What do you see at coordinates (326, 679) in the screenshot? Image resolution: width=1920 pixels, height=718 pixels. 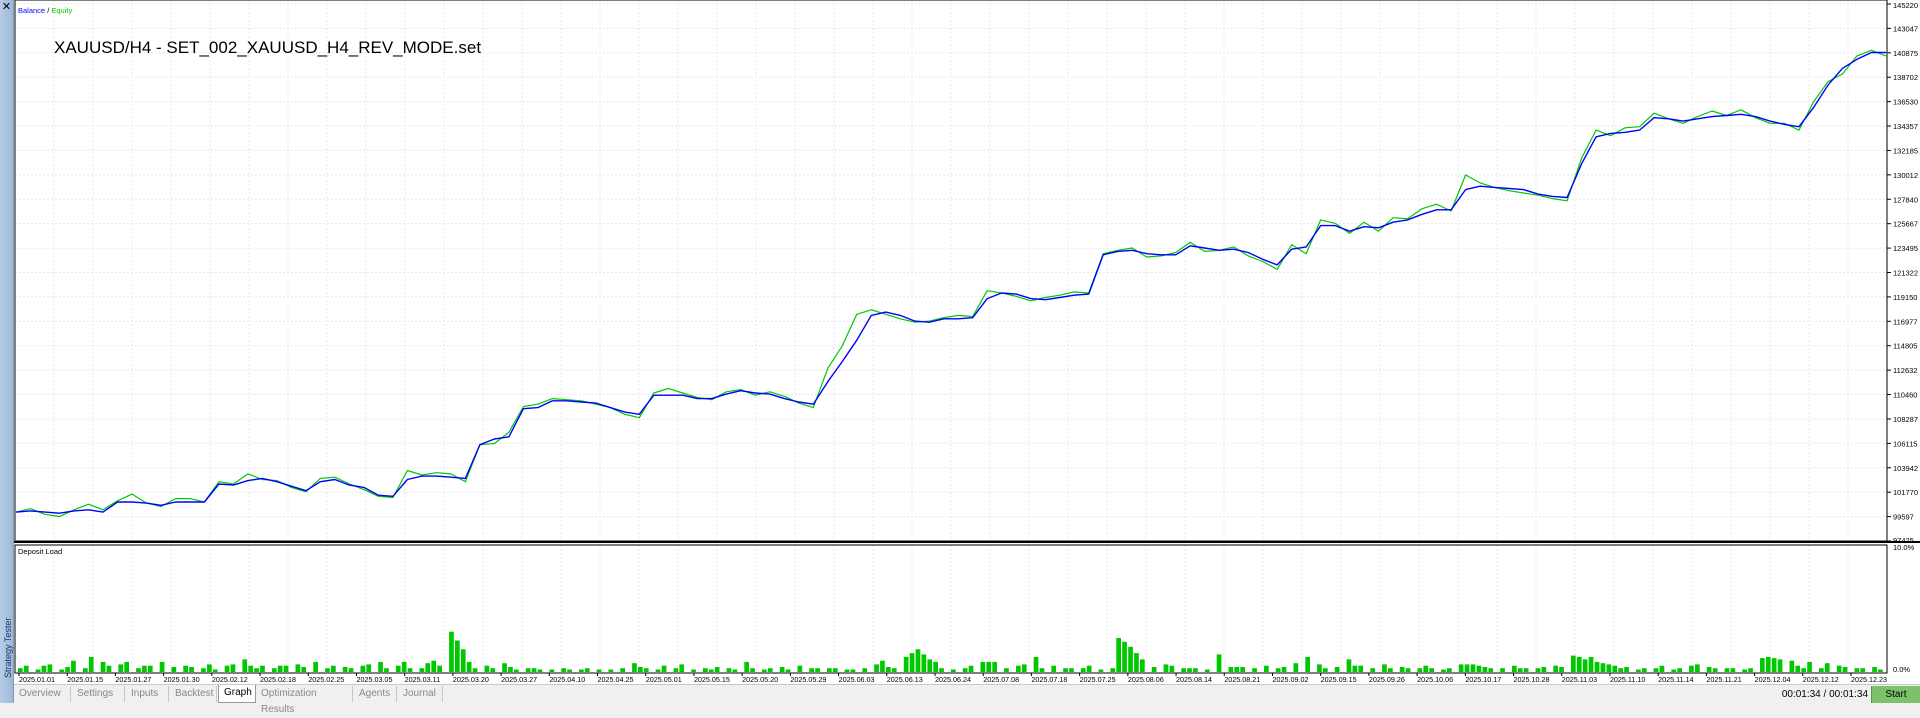 I see `x-tick-label: 2025.02.25` at bounding box center [326, 679].